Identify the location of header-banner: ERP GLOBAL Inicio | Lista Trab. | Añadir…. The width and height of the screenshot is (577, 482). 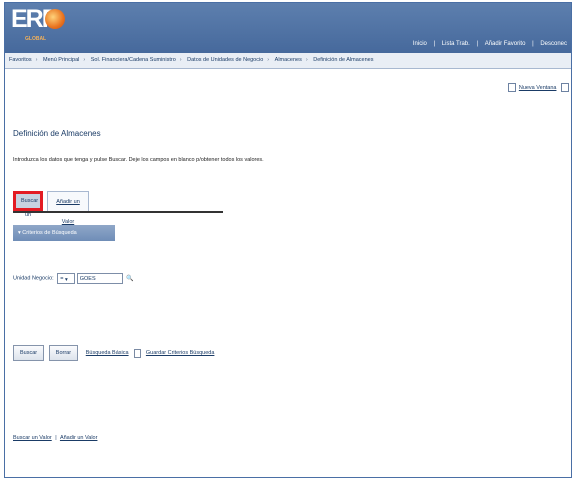
(288, 28).